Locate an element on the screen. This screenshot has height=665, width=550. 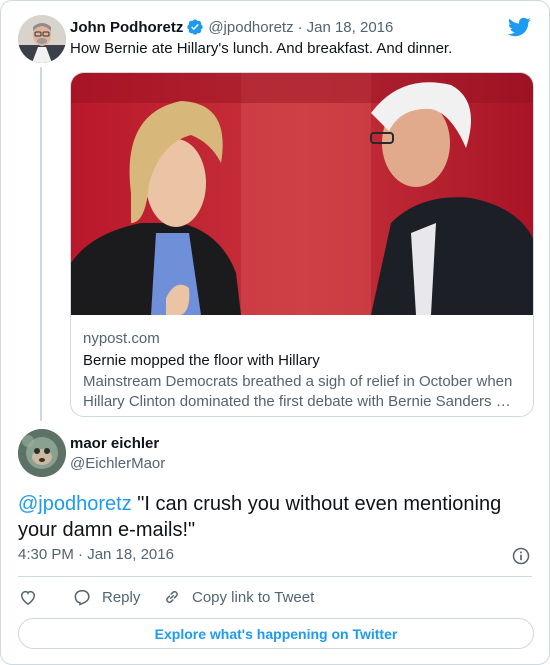
reply-author-handle: @EichlerMaor is located at coordinates (117, 463).